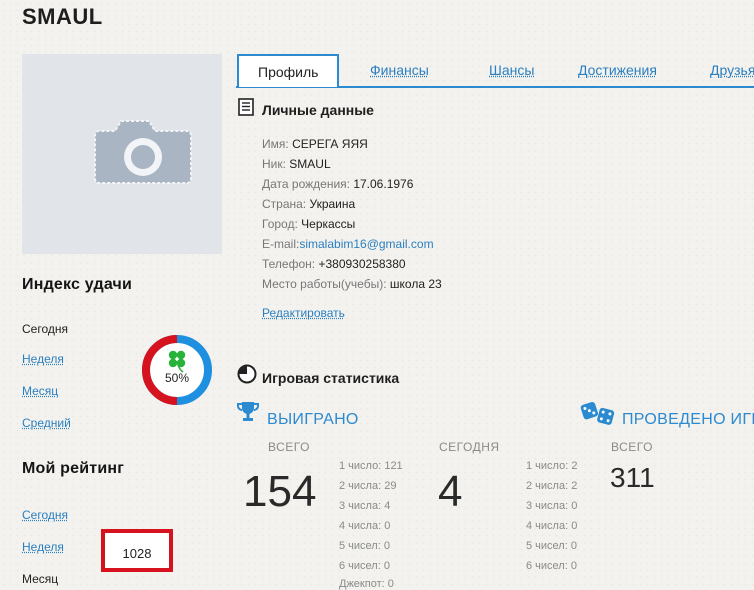  I want to click on won-total-breakdown-item: 3 числа: 4, so click(365, 506).